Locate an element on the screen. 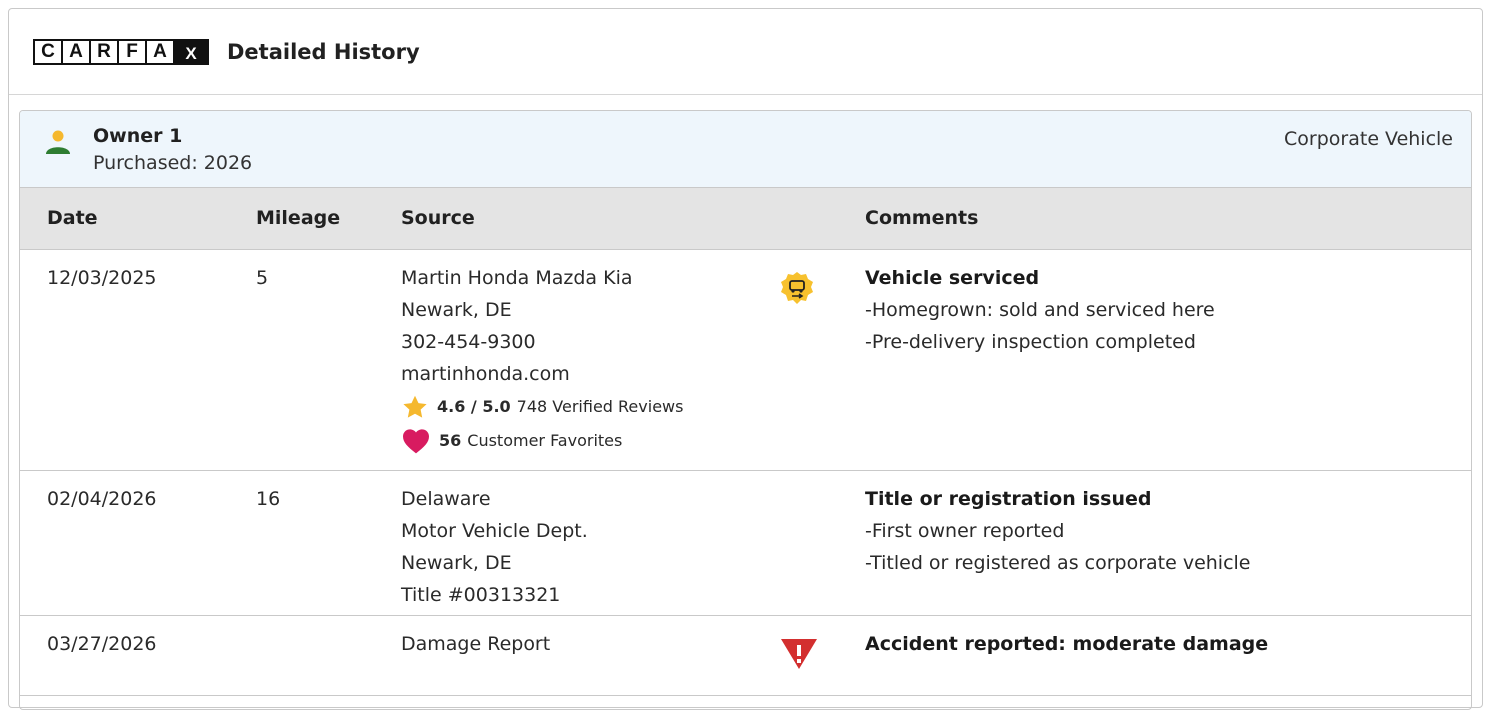 The width and height of the screenshot is (1489, 710). source-name: Martin Honda Mazda Kia is located at coordinates (517, 278).